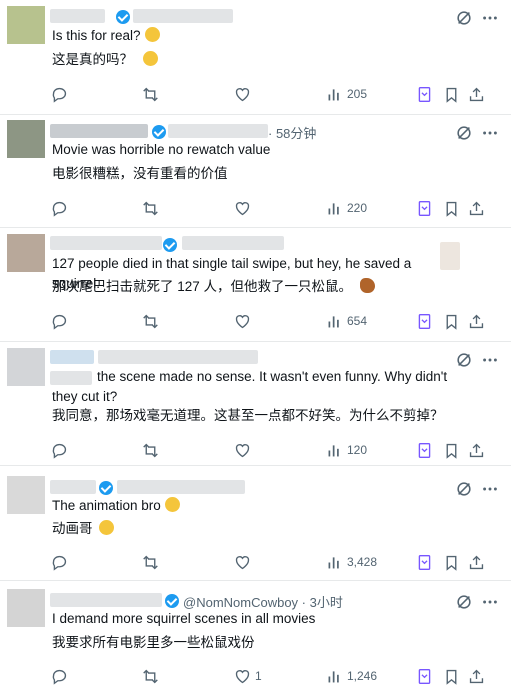  What do you see at coordinates (346, 321) in the screenshot?
I see `views-button: 654` at bounding box center [346, 321].